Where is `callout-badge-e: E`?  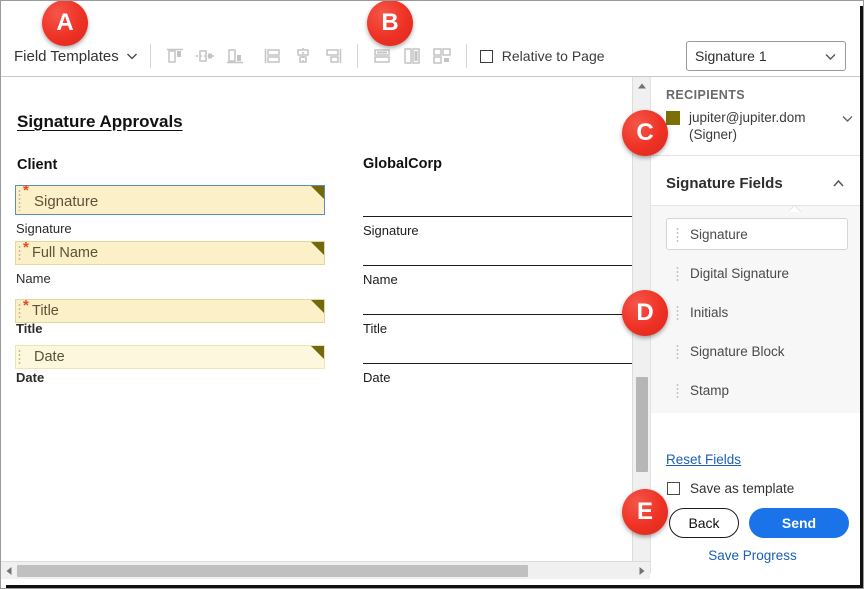 callout-badge-e: E is located at coordinates (645, 512).